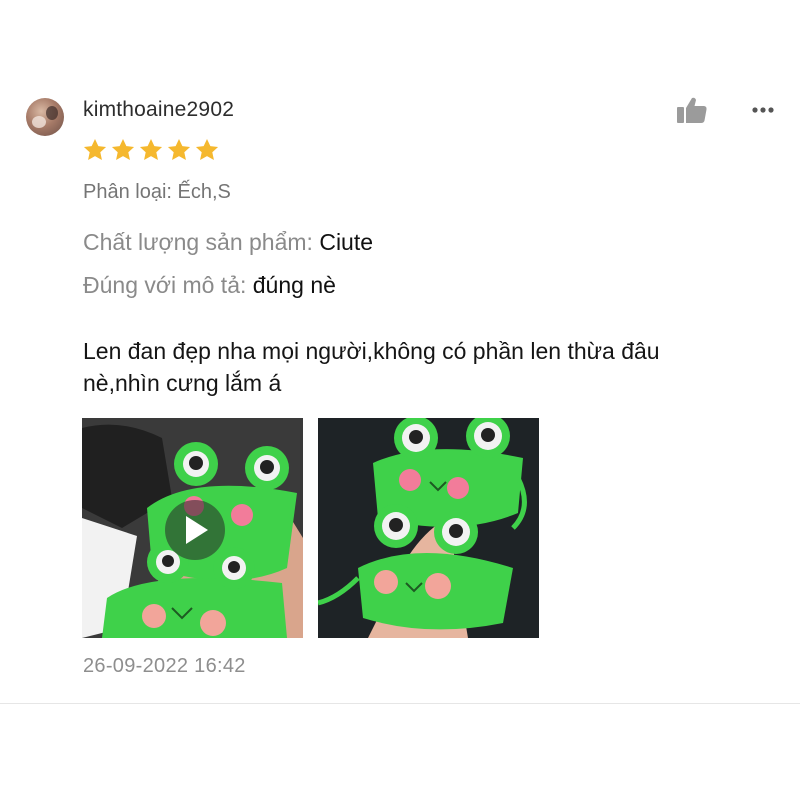 The height and width of the screenshot is (800, 800). Describe the element at coordinates (346, 242) in the screenshot. I see `quality-value: Ciute` at that location.